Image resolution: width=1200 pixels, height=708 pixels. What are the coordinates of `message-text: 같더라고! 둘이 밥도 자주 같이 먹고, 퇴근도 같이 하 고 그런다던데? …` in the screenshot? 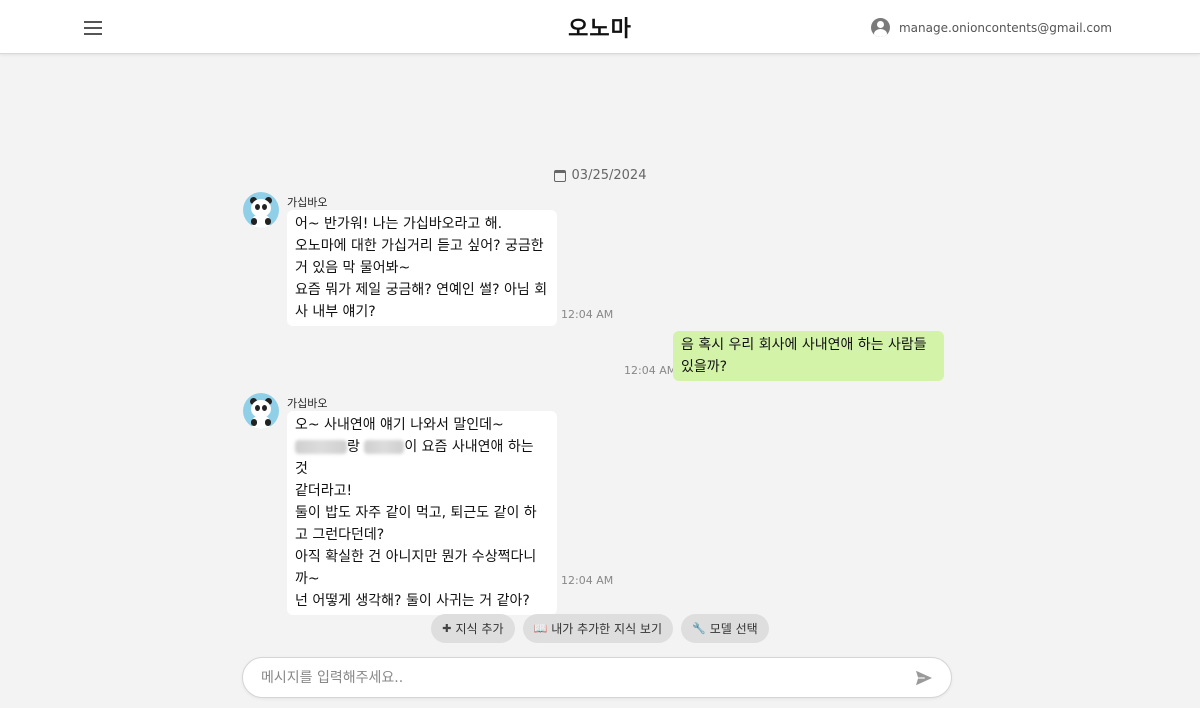 It's located at (416, 546).